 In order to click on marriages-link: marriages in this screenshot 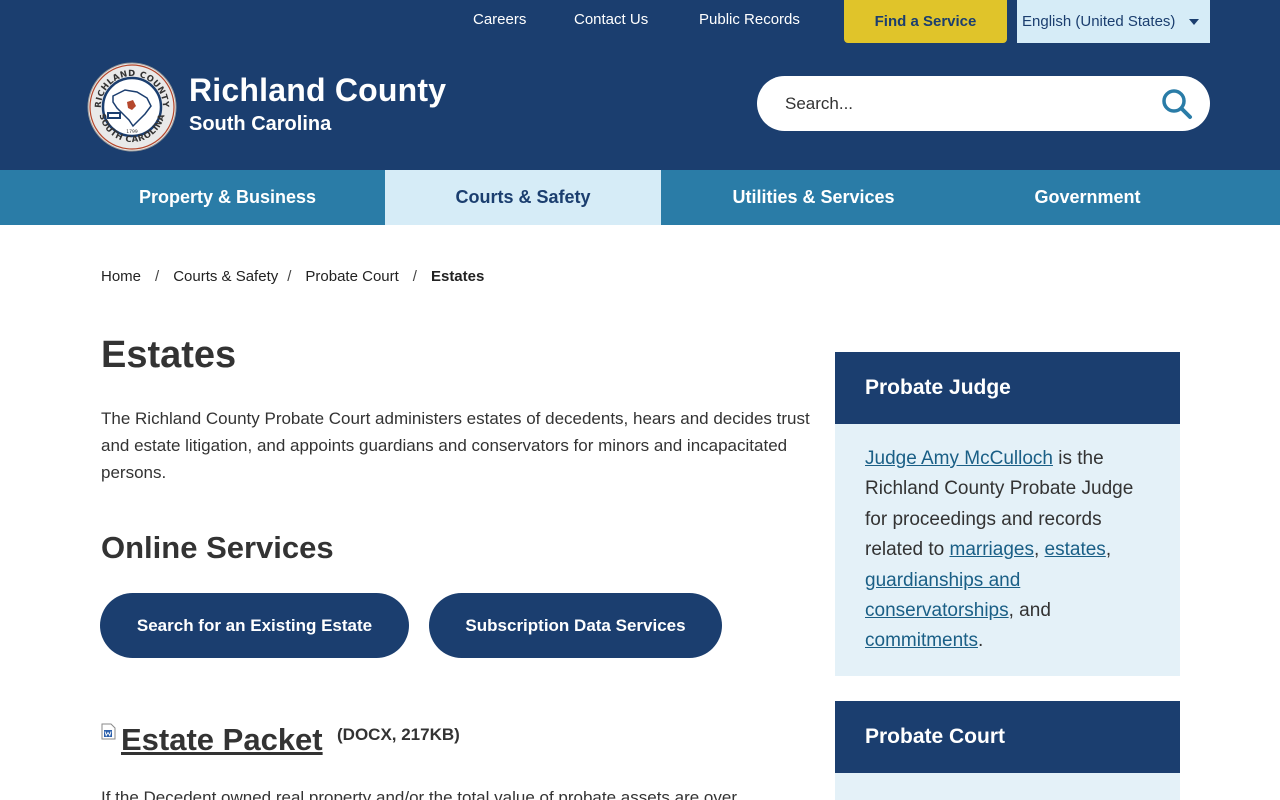, I will do `click(992, 549)`.